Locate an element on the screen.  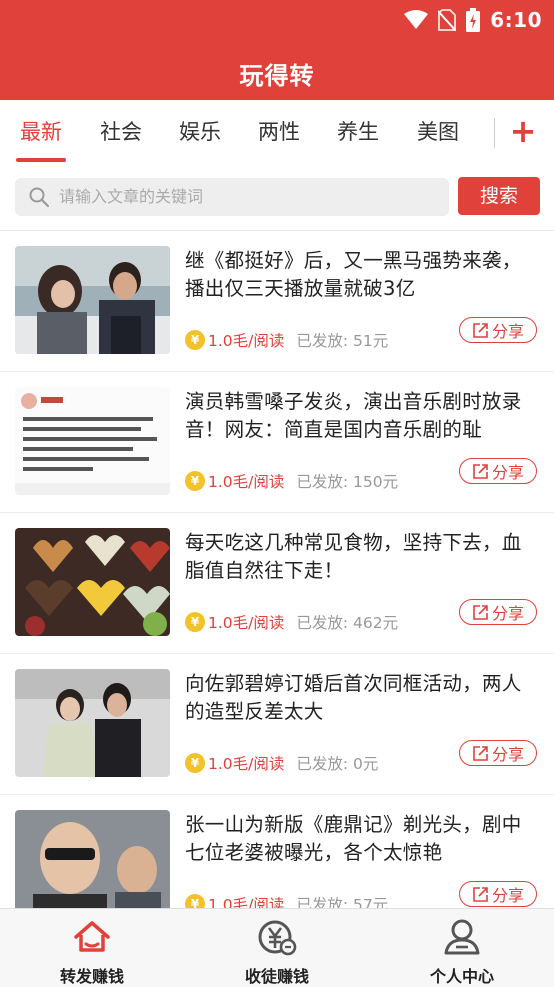
nav-profile: 个人中心 is located at coordinates (462, 950).